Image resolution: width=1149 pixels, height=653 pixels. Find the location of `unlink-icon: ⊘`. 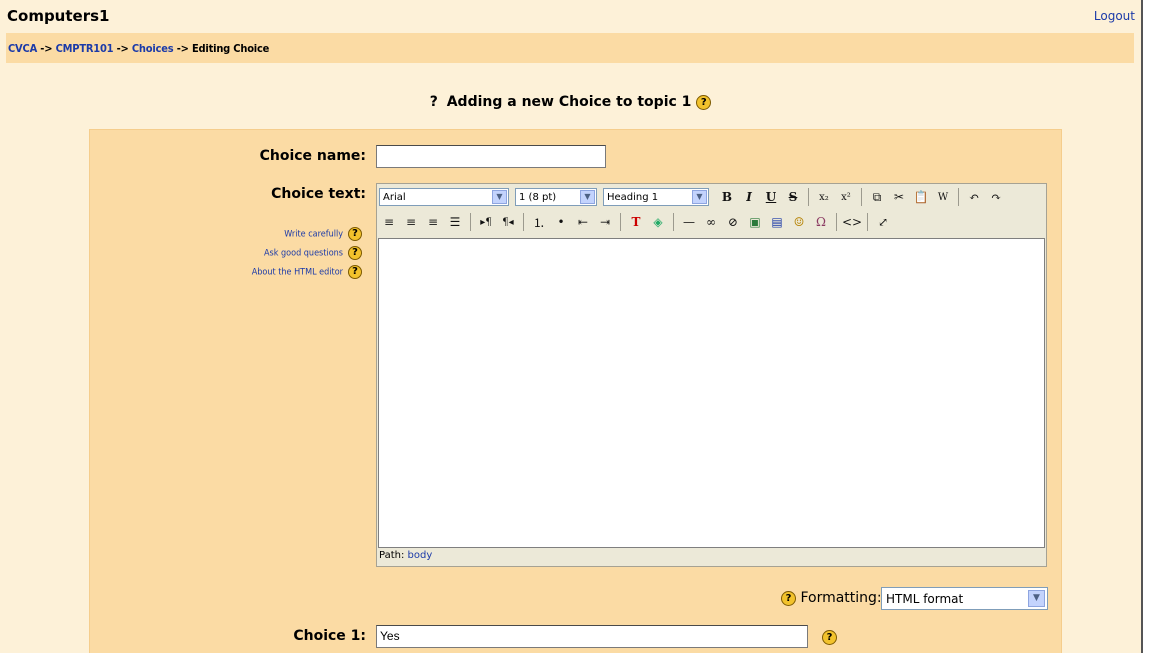

unlink-icon: ⊘ is located at coordinates (733, 222).